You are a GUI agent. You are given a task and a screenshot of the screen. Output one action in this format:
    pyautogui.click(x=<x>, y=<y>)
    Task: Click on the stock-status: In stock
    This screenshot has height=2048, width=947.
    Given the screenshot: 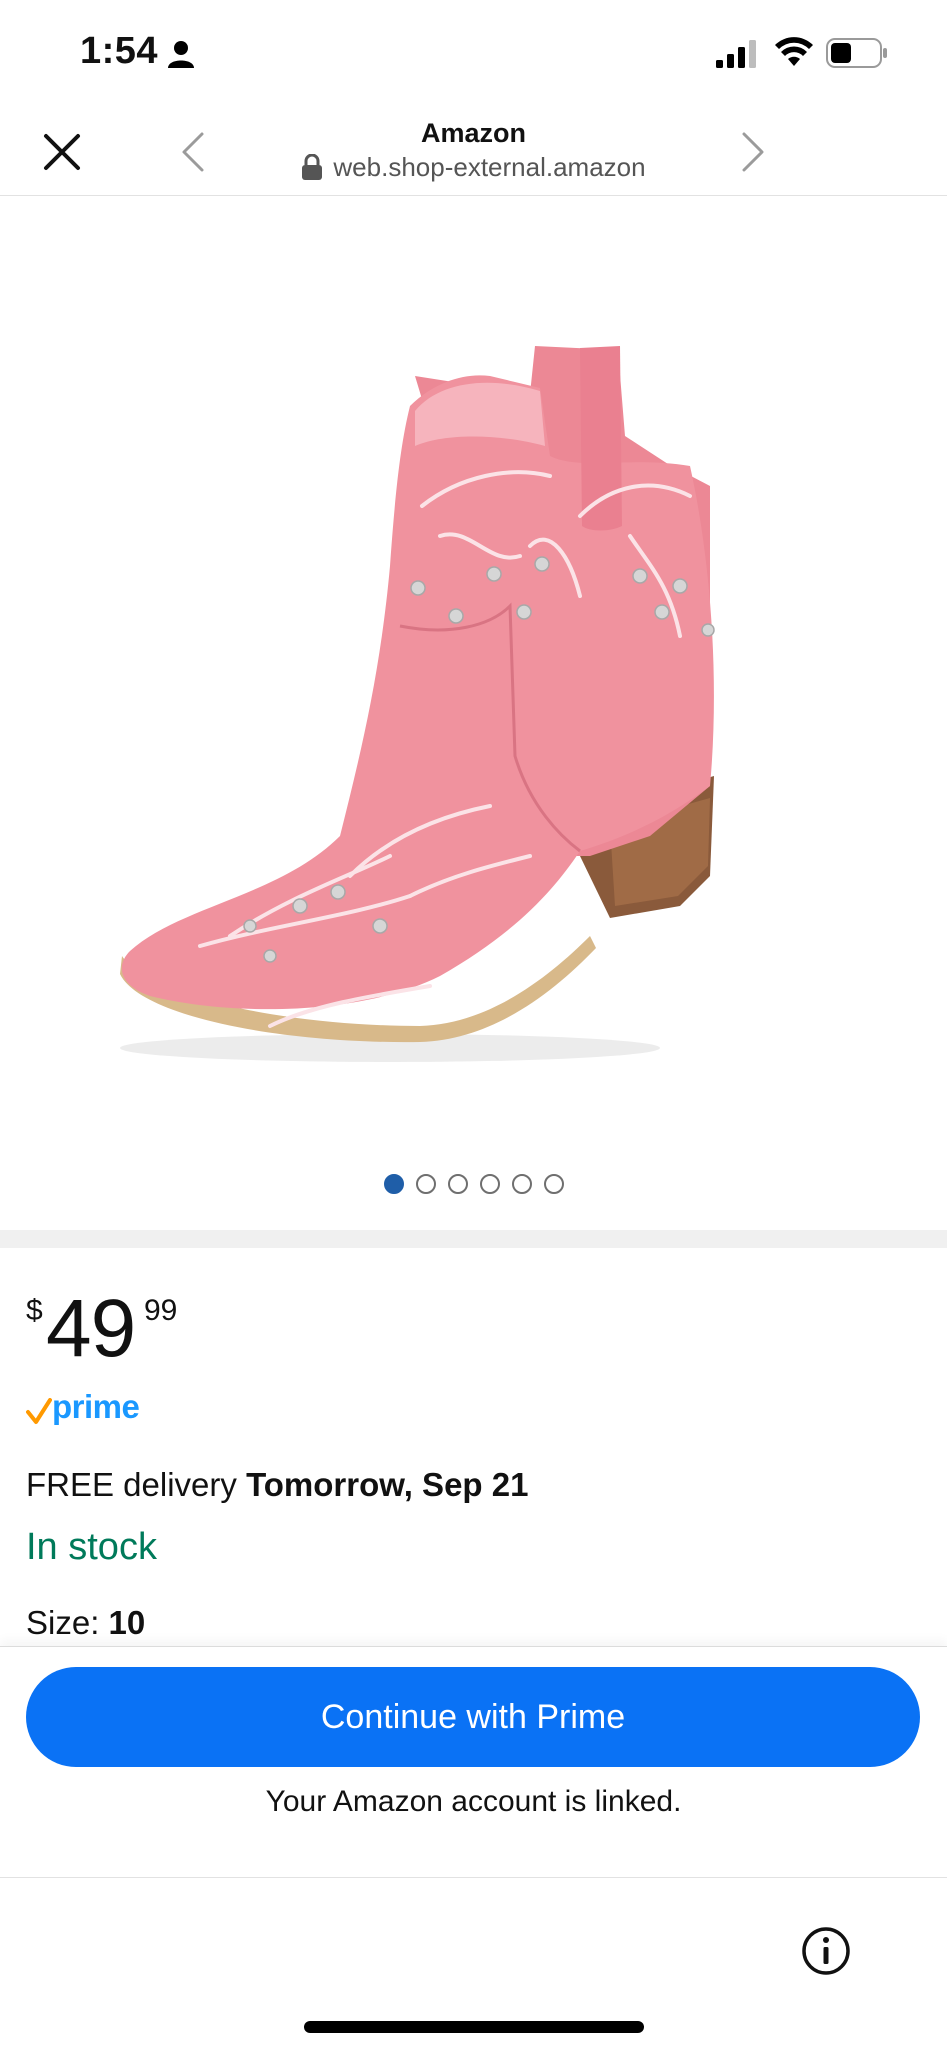 What is the action you would take?
    pyautogui.click(x=91, y=1547)
    